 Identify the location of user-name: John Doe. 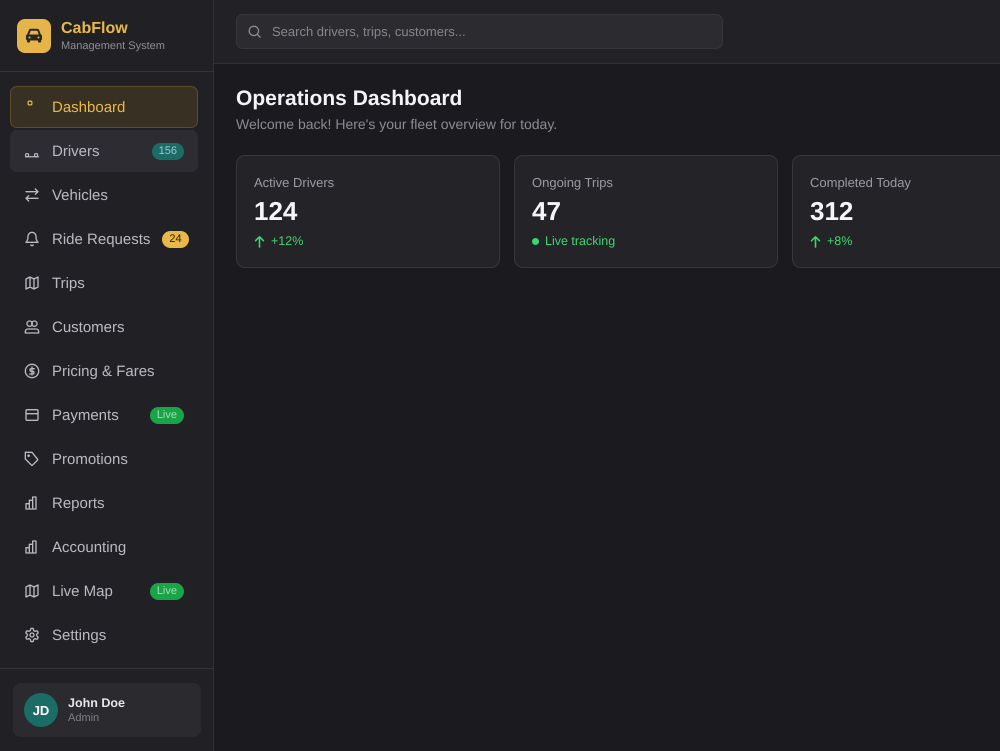
(96, 703).